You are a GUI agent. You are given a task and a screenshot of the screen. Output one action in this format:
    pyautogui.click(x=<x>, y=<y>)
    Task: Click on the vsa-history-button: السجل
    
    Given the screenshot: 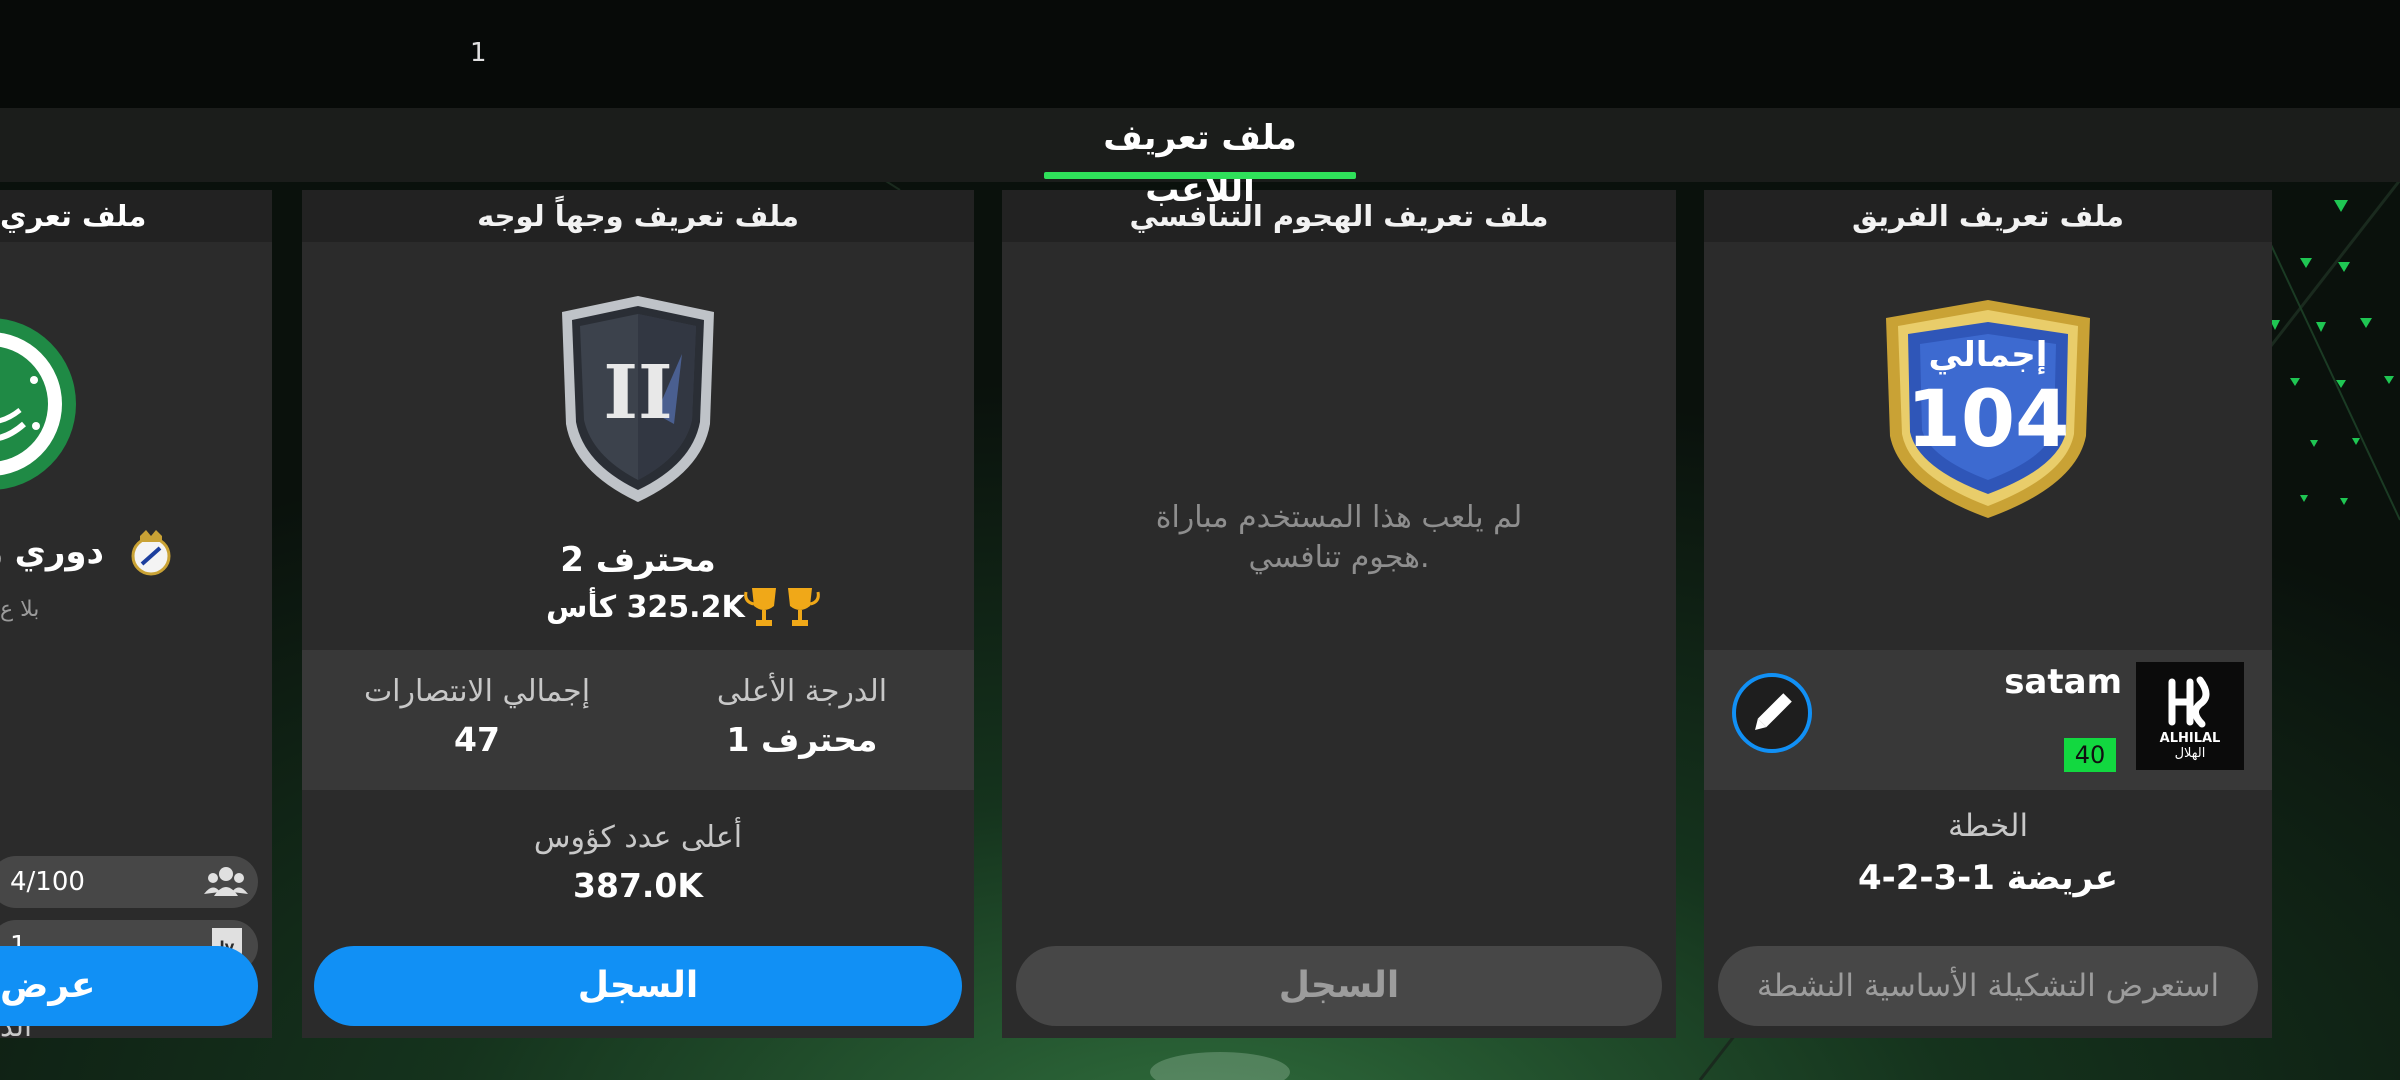 What is the action you would take?
    pyautogui.click(x=1339, y=986)
    